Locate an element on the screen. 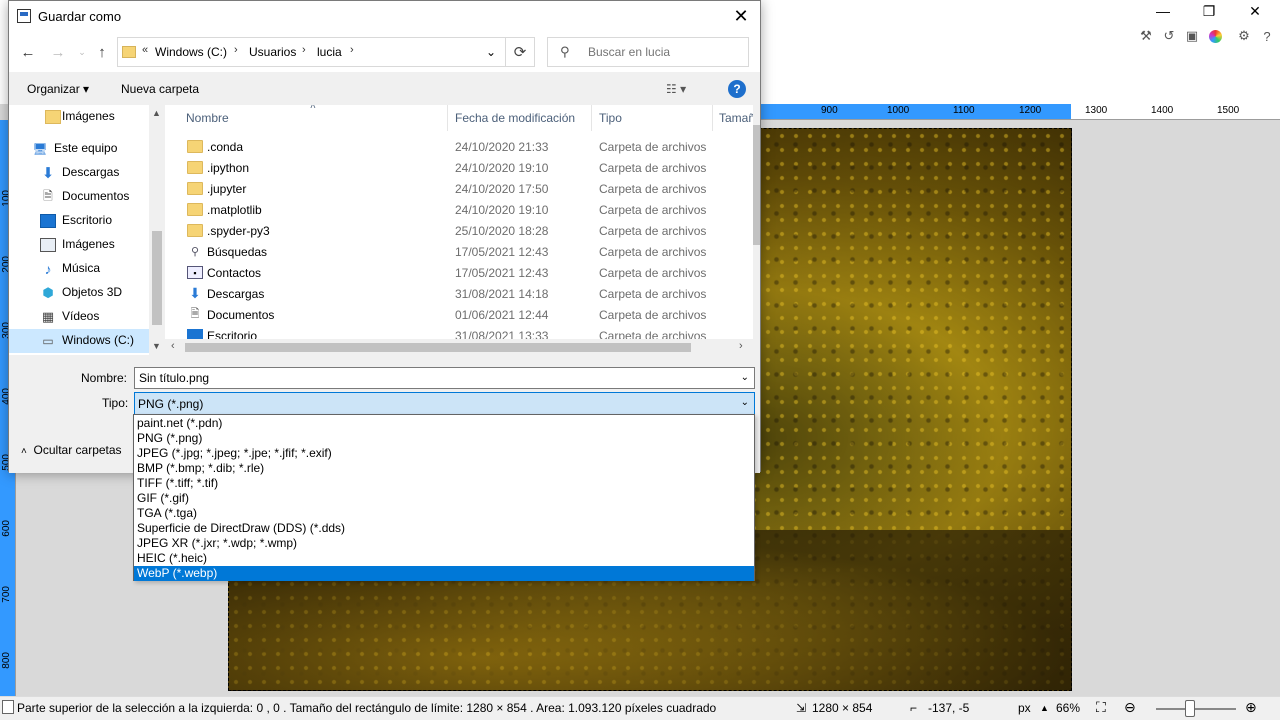  file-name-input is located at coordinates (434, 378).